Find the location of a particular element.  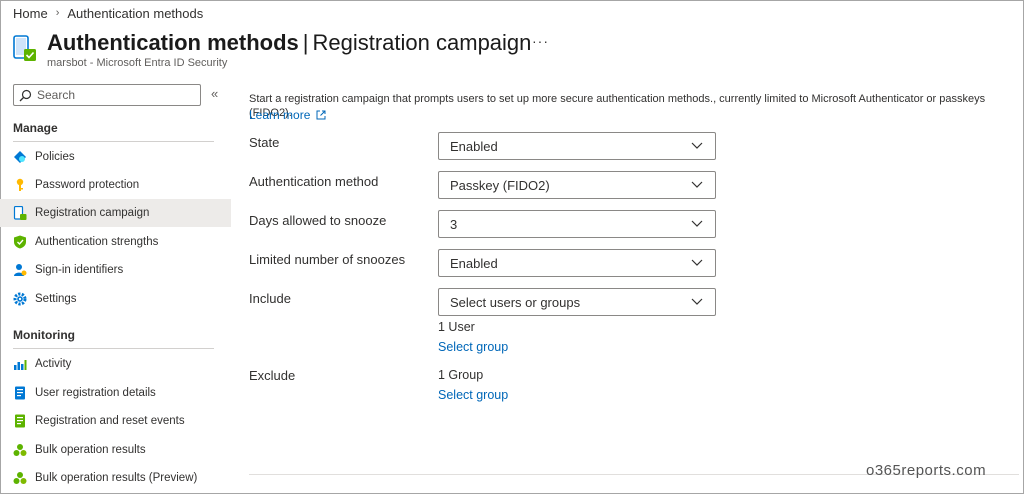

include-count: 1 User is located at coordinates (456, 327).